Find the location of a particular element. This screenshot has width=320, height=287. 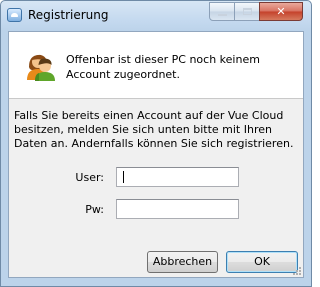

window-title: Registrierung is located at coordinates (68, 15).